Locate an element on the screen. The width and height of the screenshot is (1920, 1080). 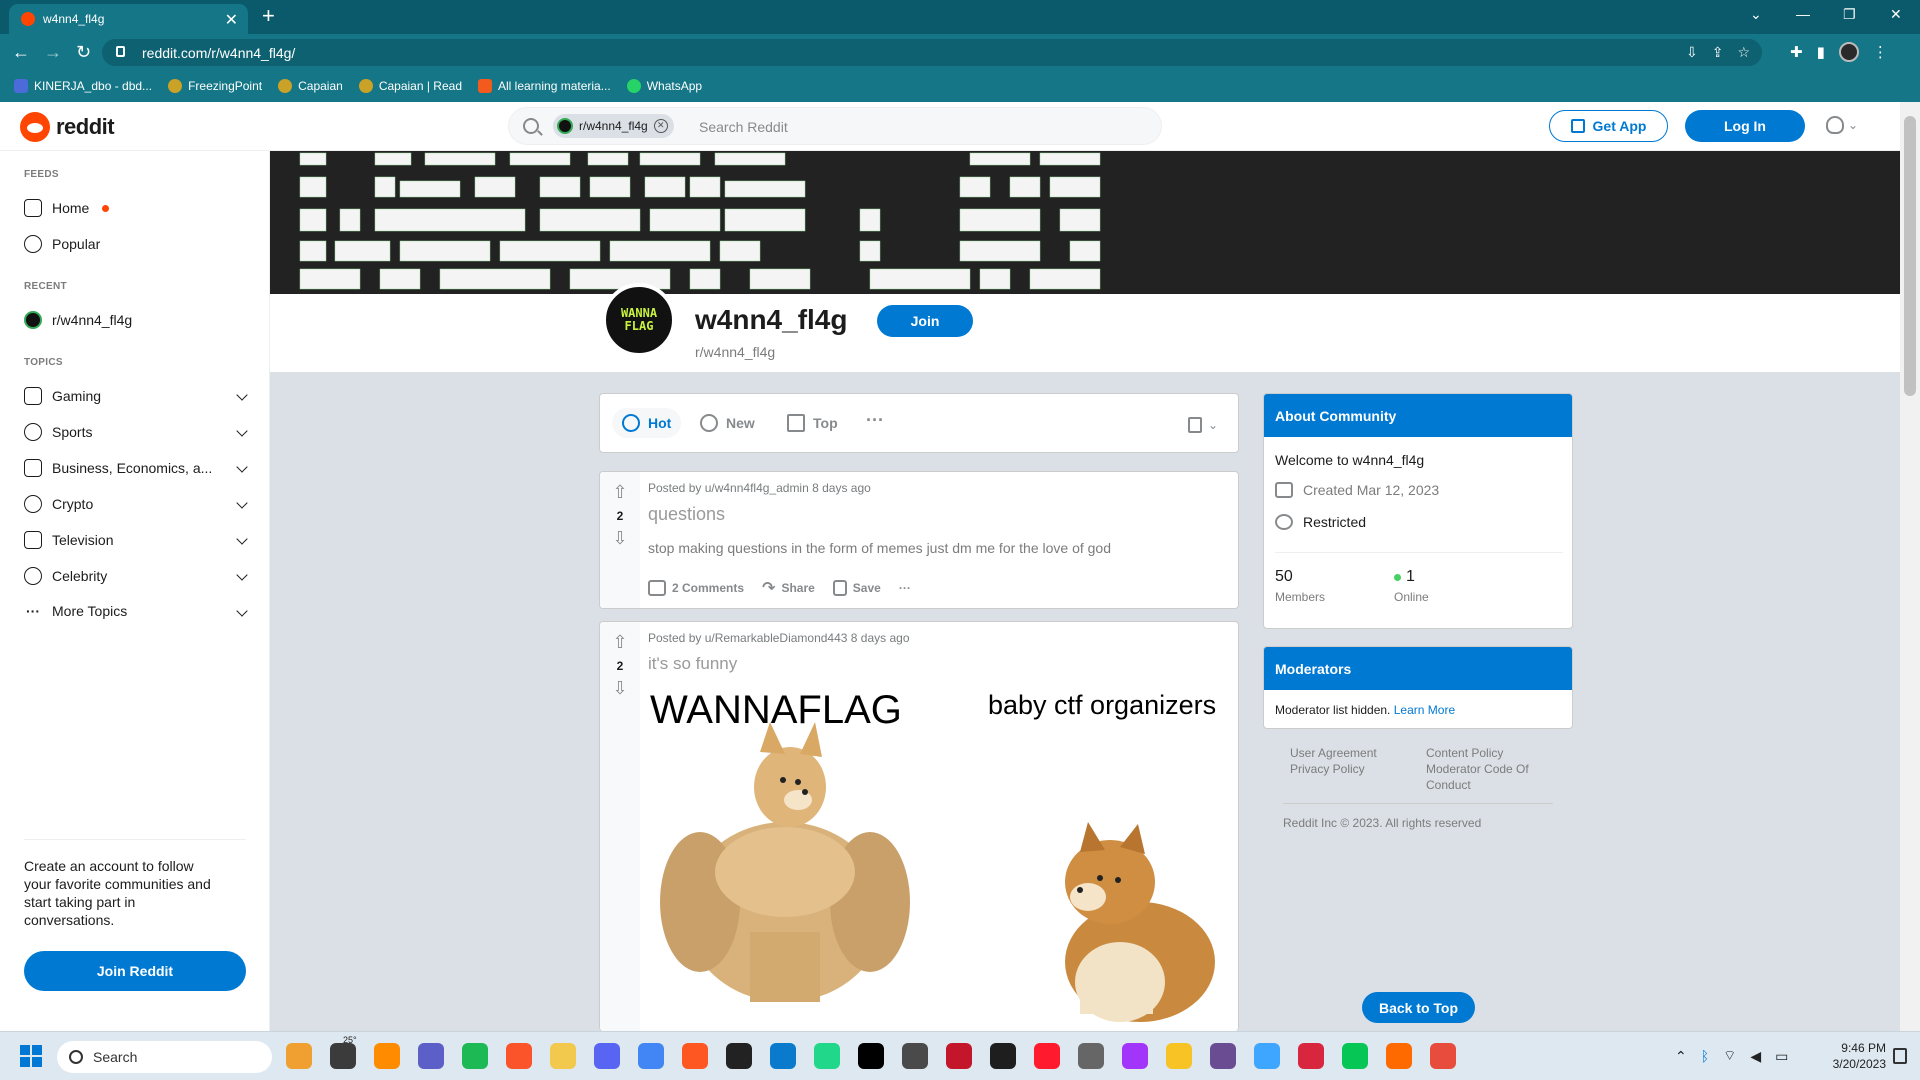
sidebar-item-celebrity: Celebrity is located at coordinates (136, 576).